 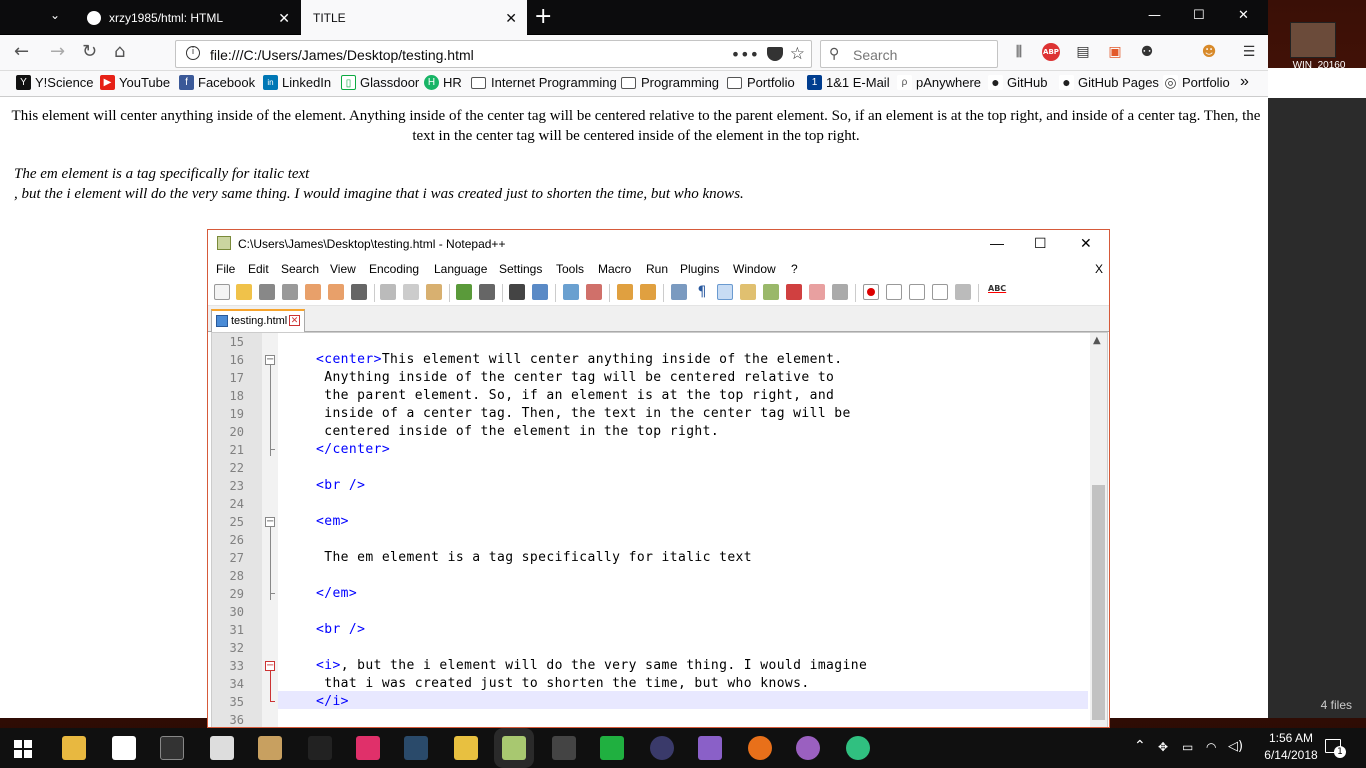 What do you see at coordinates (290, 292) in the screenshot?
I see `save-all-icon` at bounding box center [290, 292].